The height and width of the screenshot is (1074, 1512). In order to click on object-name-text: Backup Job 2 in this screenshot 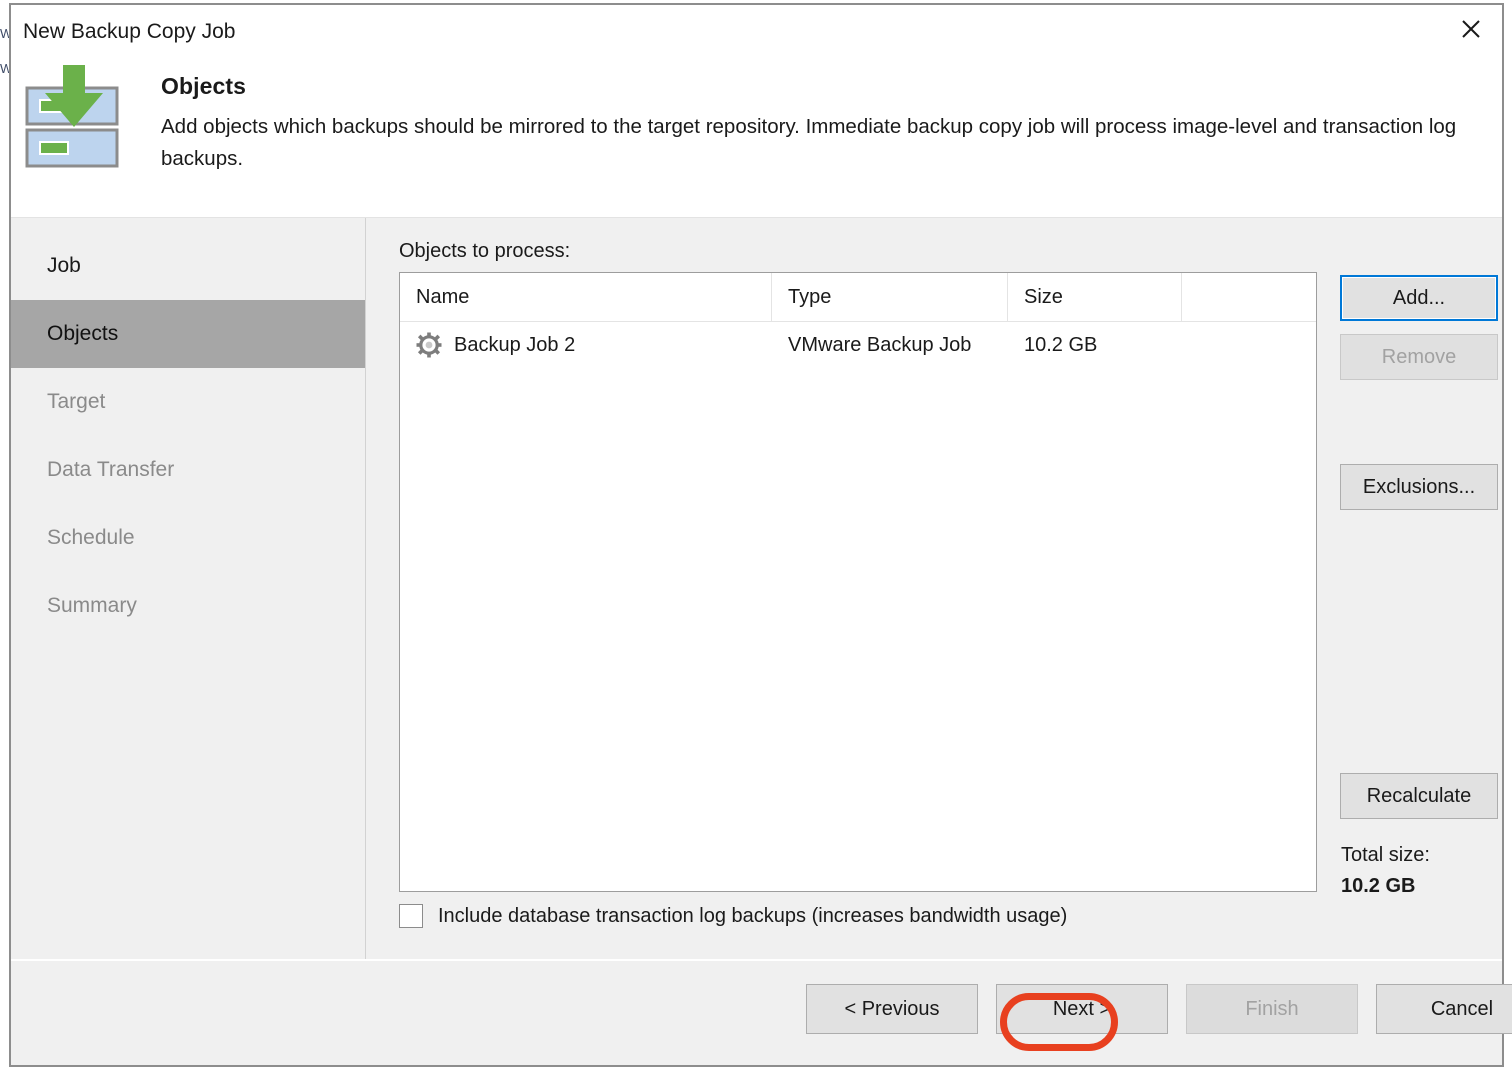, I will do `click(515, 344)`.